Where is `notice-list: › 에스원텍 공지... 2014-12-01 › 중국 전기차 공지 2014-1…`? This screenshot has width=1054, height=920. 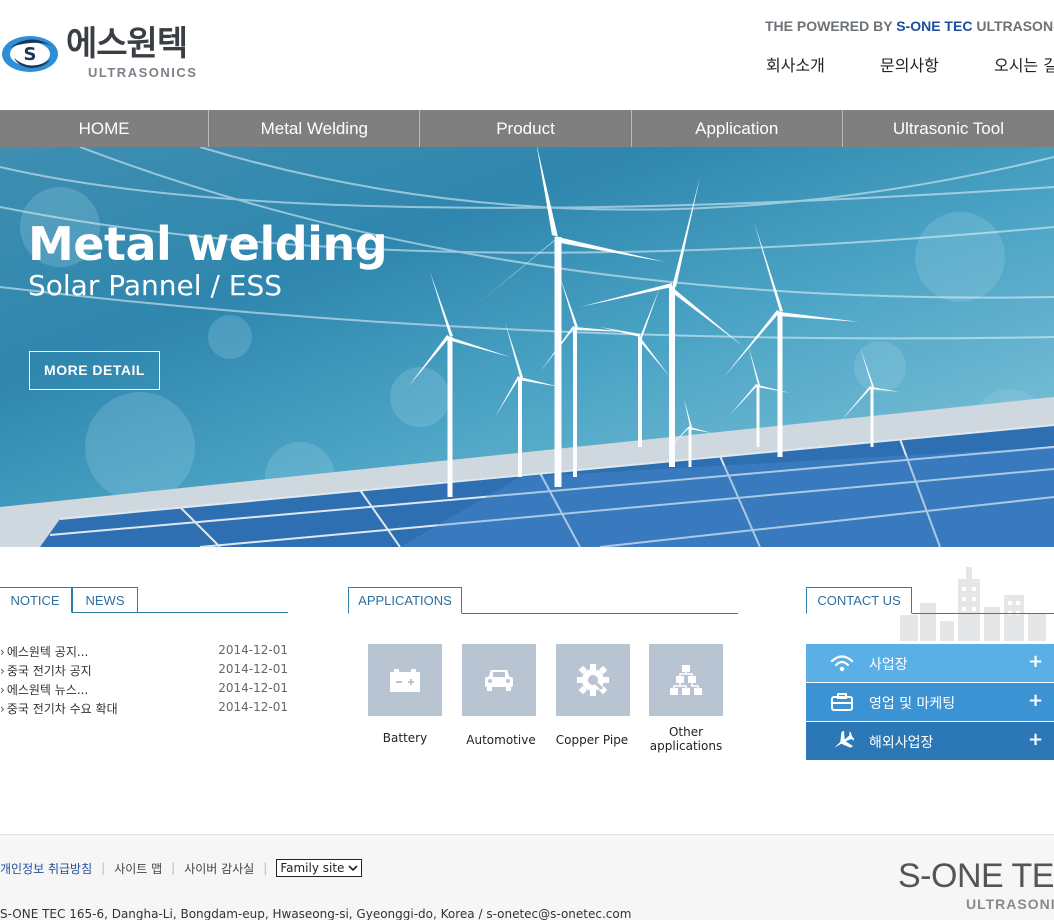 notice-list: › 에스원텍 공지... 2014-12-01 › 중국 전기차 공지 2014-1… is located at coordinates (144, 681).